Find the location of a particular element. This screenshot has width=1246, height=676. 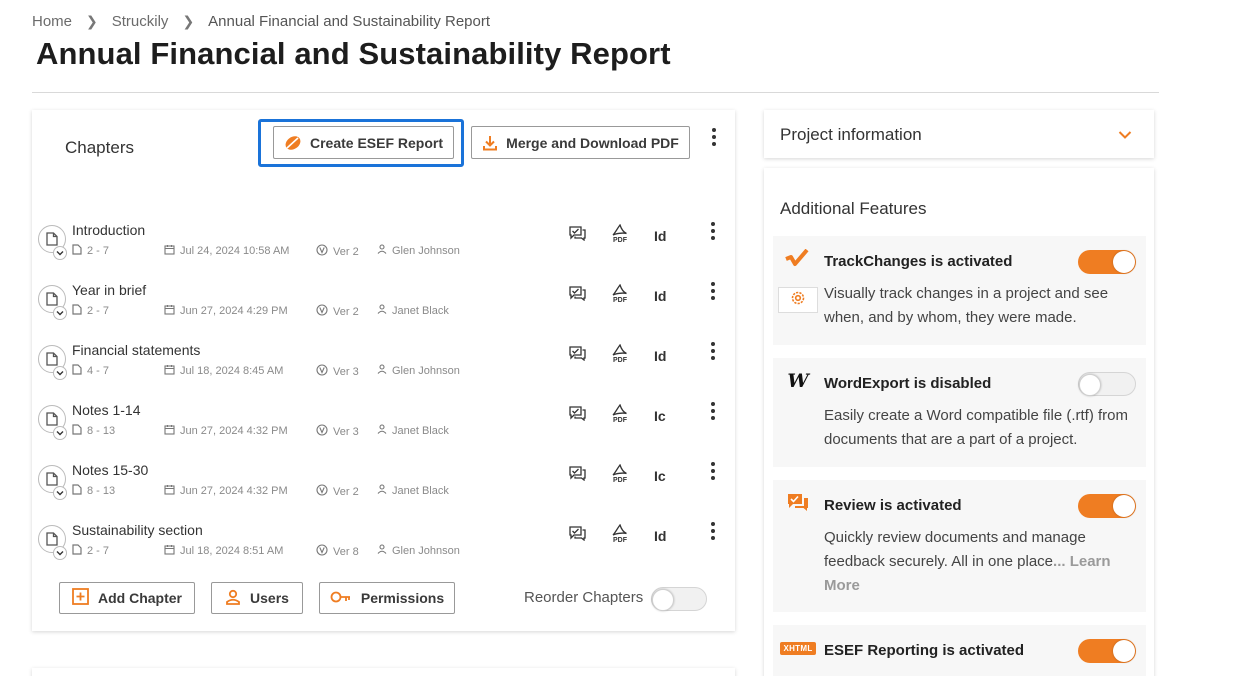

merge-download-pdf-button: Merge and Download PDF is located at coordinates (580, 142).